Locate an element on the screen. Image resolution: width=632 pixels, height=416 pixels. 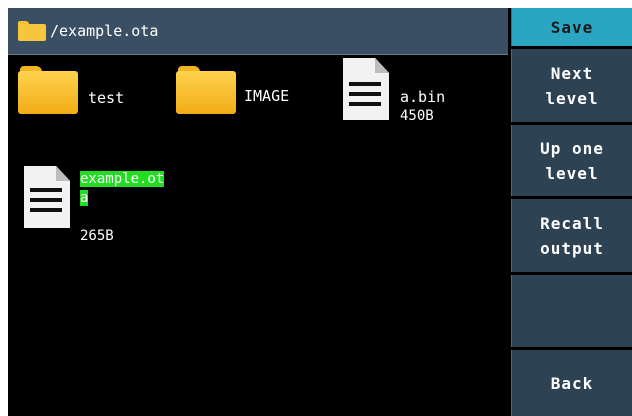
file-item-example-ota: example.ota 265B is located at coordinates (99, 206).